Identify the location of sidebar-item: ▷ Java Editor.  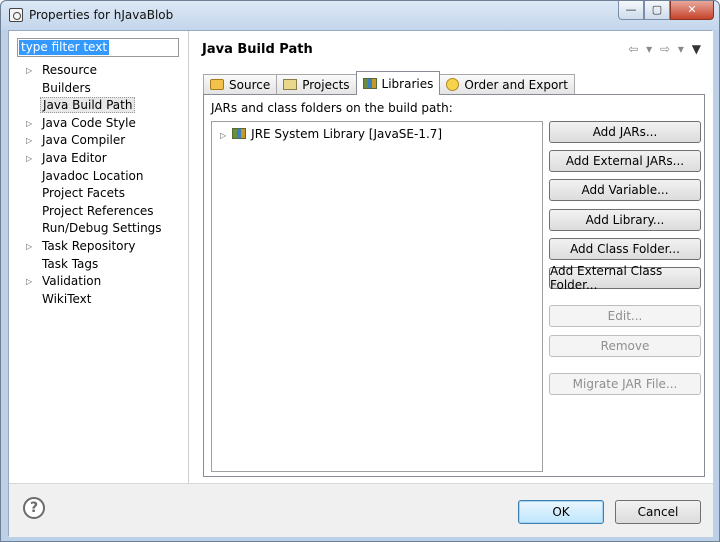
(99, 159).